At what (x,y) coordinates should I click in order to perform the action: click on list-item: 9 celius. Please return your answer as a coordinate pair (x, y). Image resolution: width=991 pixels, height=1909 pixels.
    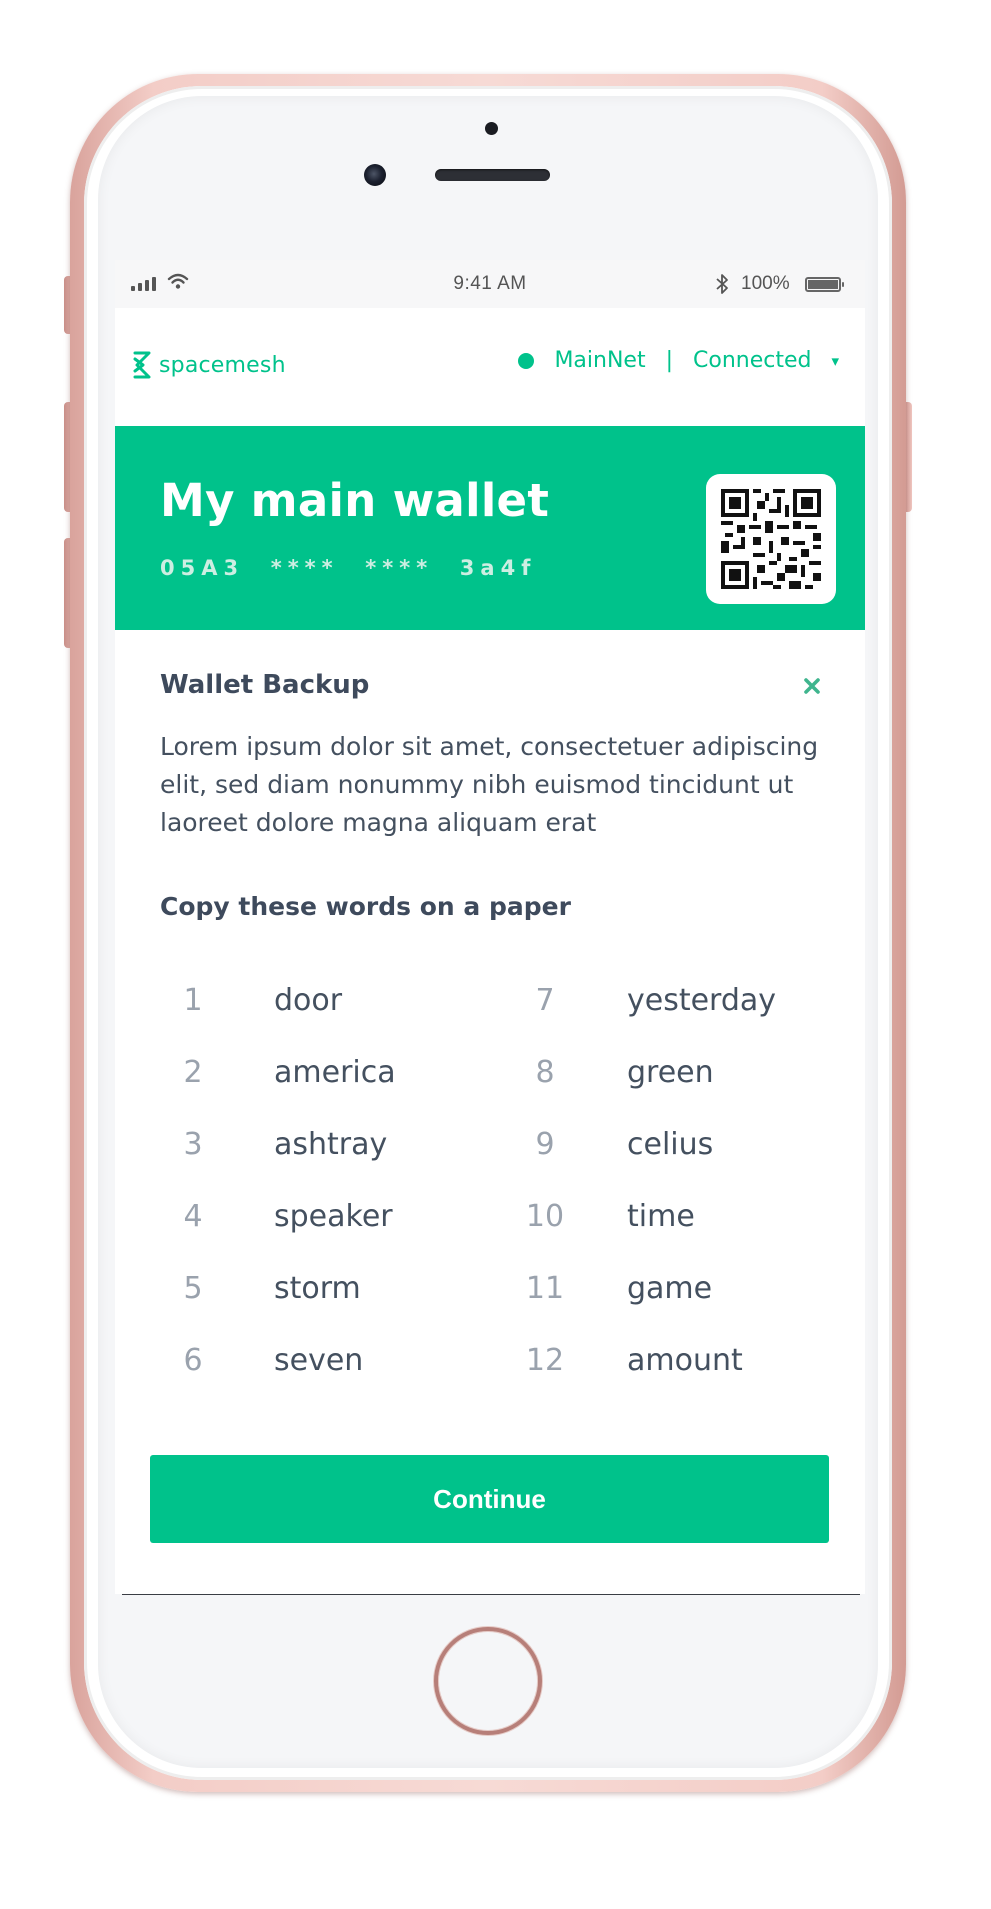
    Looking at the image, I should click on (677, 1144).